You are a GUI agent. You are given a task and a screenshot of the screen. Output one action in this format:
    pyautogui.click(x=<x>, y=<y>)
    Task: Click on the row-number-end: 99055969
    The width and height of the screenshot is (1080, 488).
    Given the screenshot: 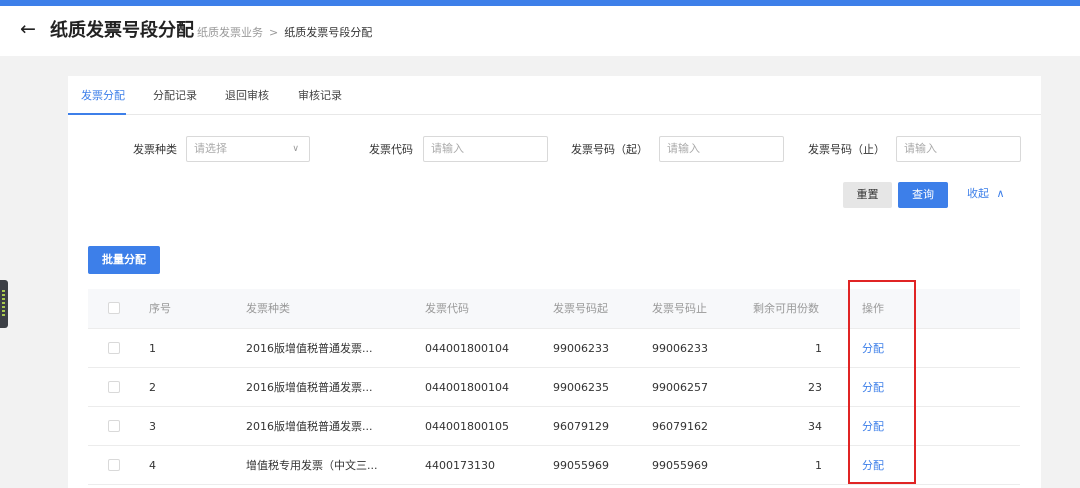 What is the action you would take?
    pyautogui.click(x=680, y=465)
    